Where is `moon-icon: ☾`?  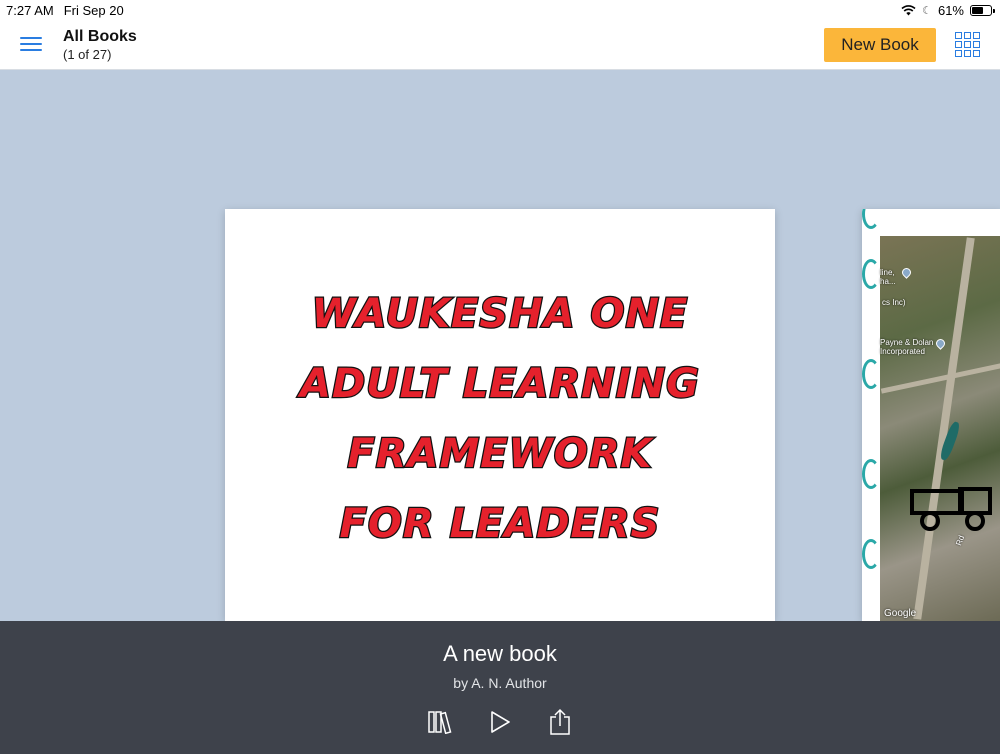
moon-icon: ☾ is located at coordinates (927, 11).